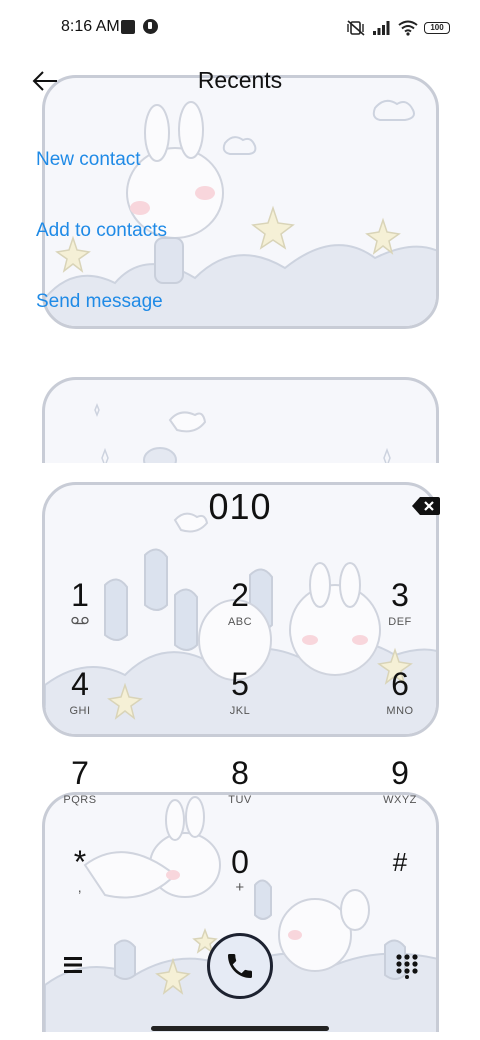 The height and width of the screenshot is (1040, 480). I want to click on backspace-button, so click(426, 506).